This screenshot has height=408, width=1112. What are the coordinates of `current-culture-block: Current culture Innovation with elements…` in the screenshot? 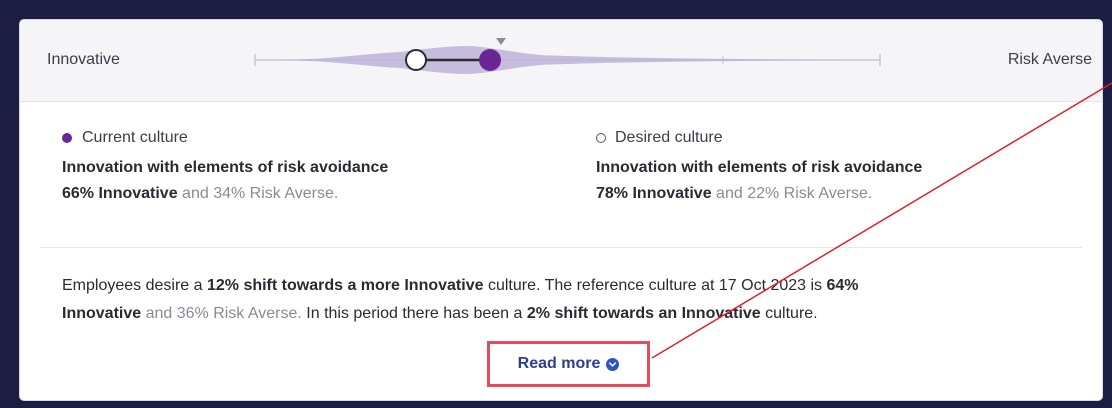 It's located at (225, 165).